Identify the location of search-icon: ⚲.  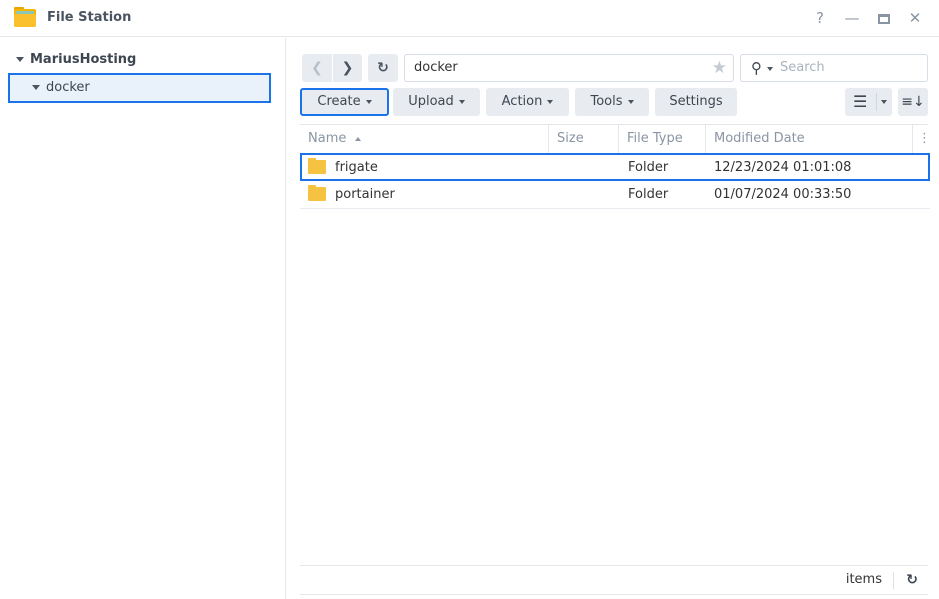
(756, 68).